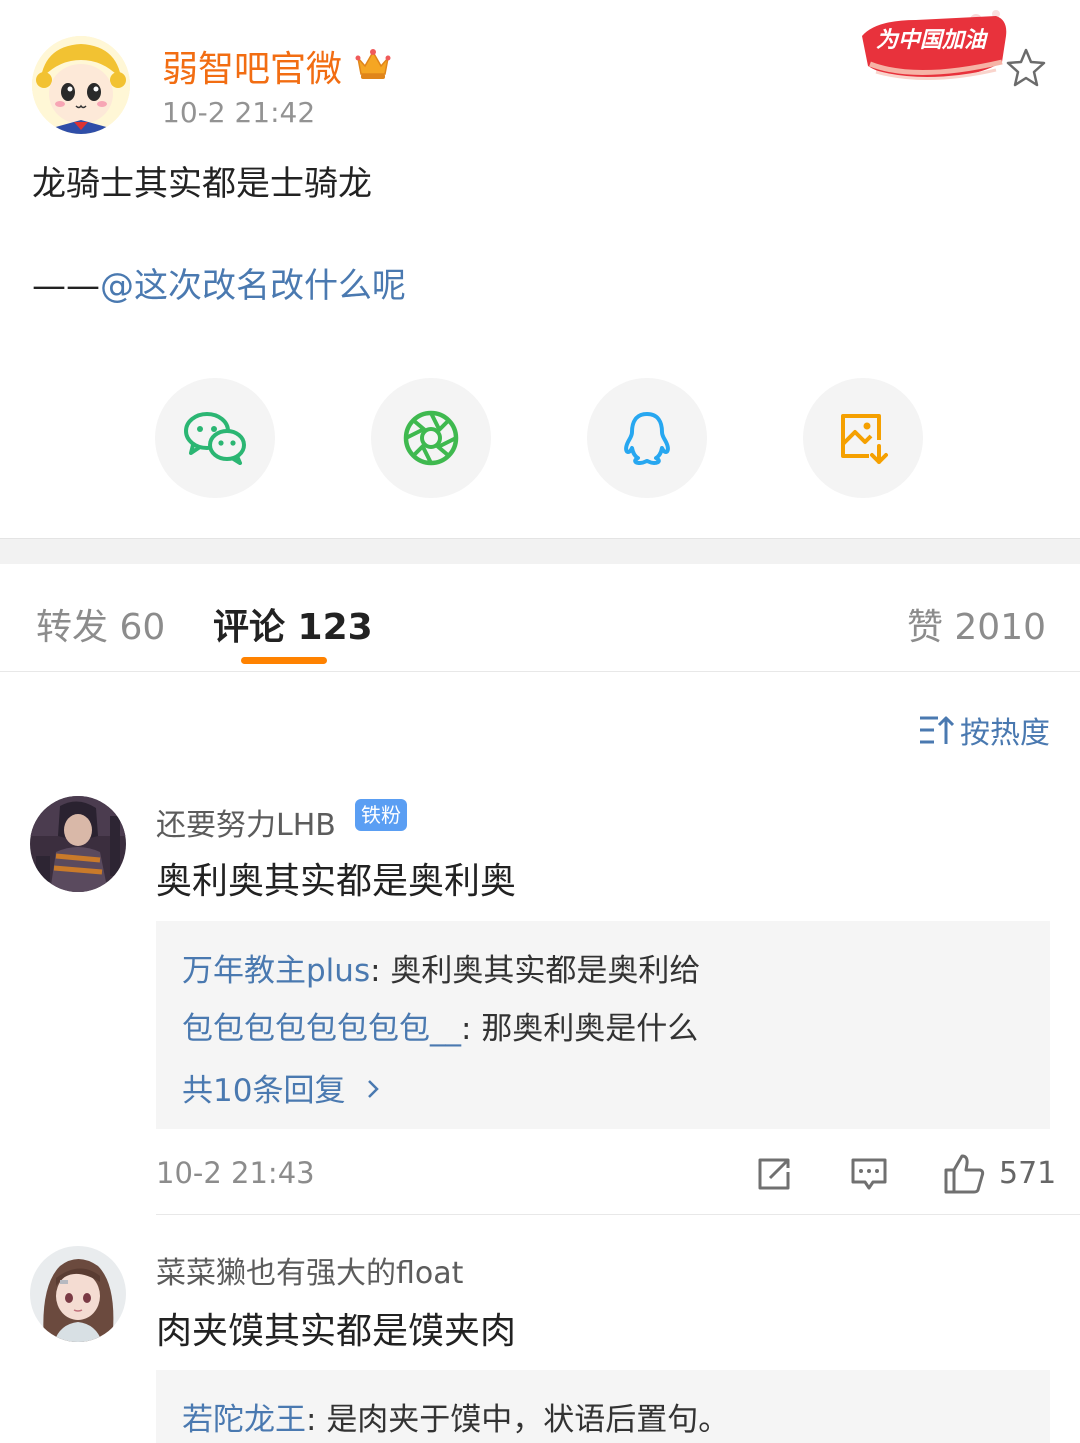 The width and height of the screenshot is (1080, 1443). What do you see at coordinates (869, 1174) in the screenshot?
I see `comment-icon` at bounding box center [869, 1174].